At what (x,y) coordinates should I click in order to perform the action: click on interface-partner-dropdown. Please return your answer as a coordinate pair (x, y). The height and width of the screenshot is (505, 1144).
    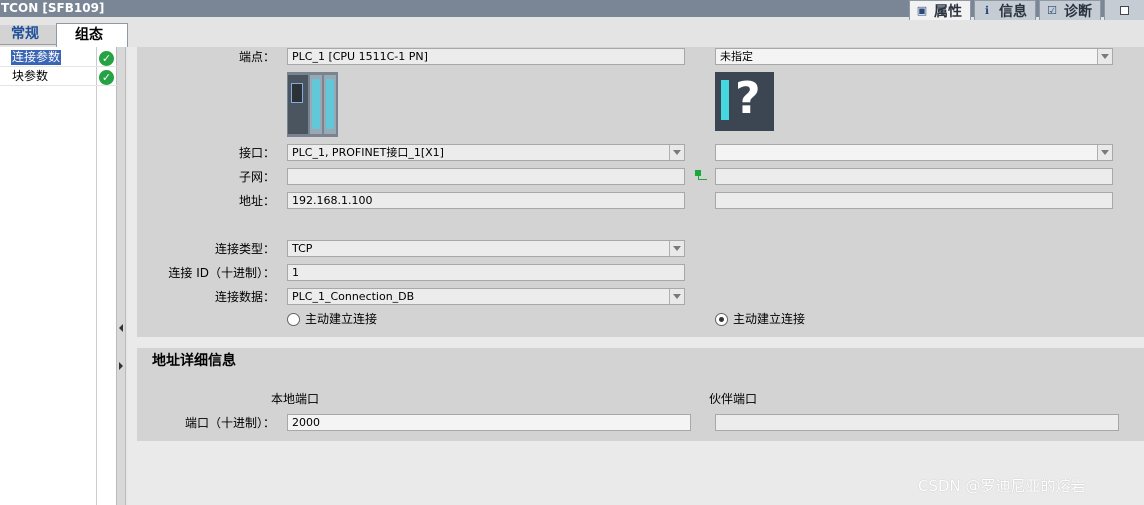
    Looking at the image, I should click on (914, 152).